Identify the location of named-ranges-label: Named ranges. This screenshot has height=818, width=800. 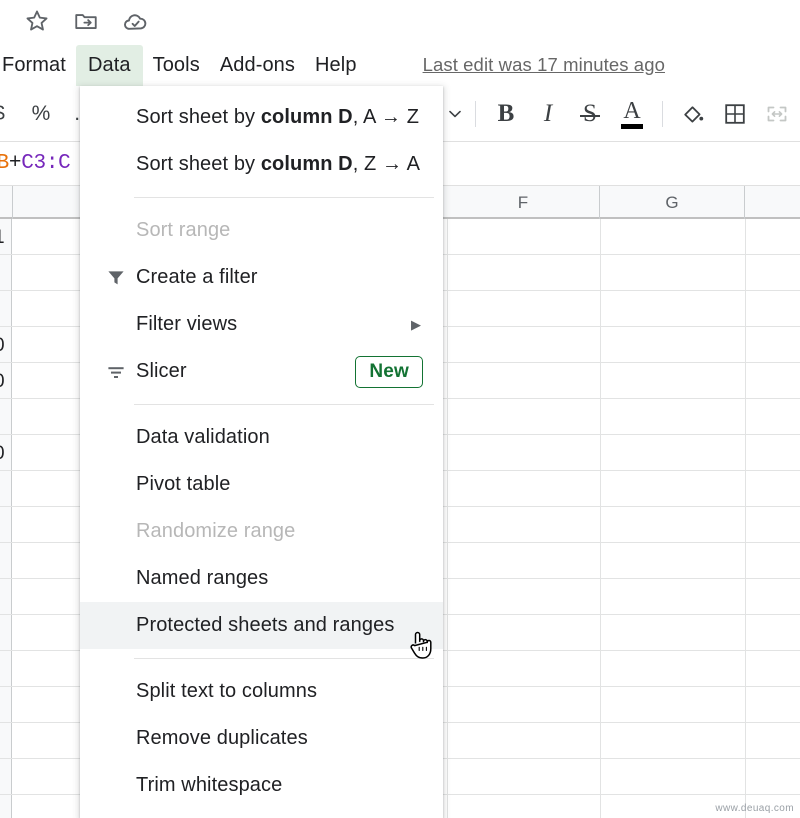
(202, 578).